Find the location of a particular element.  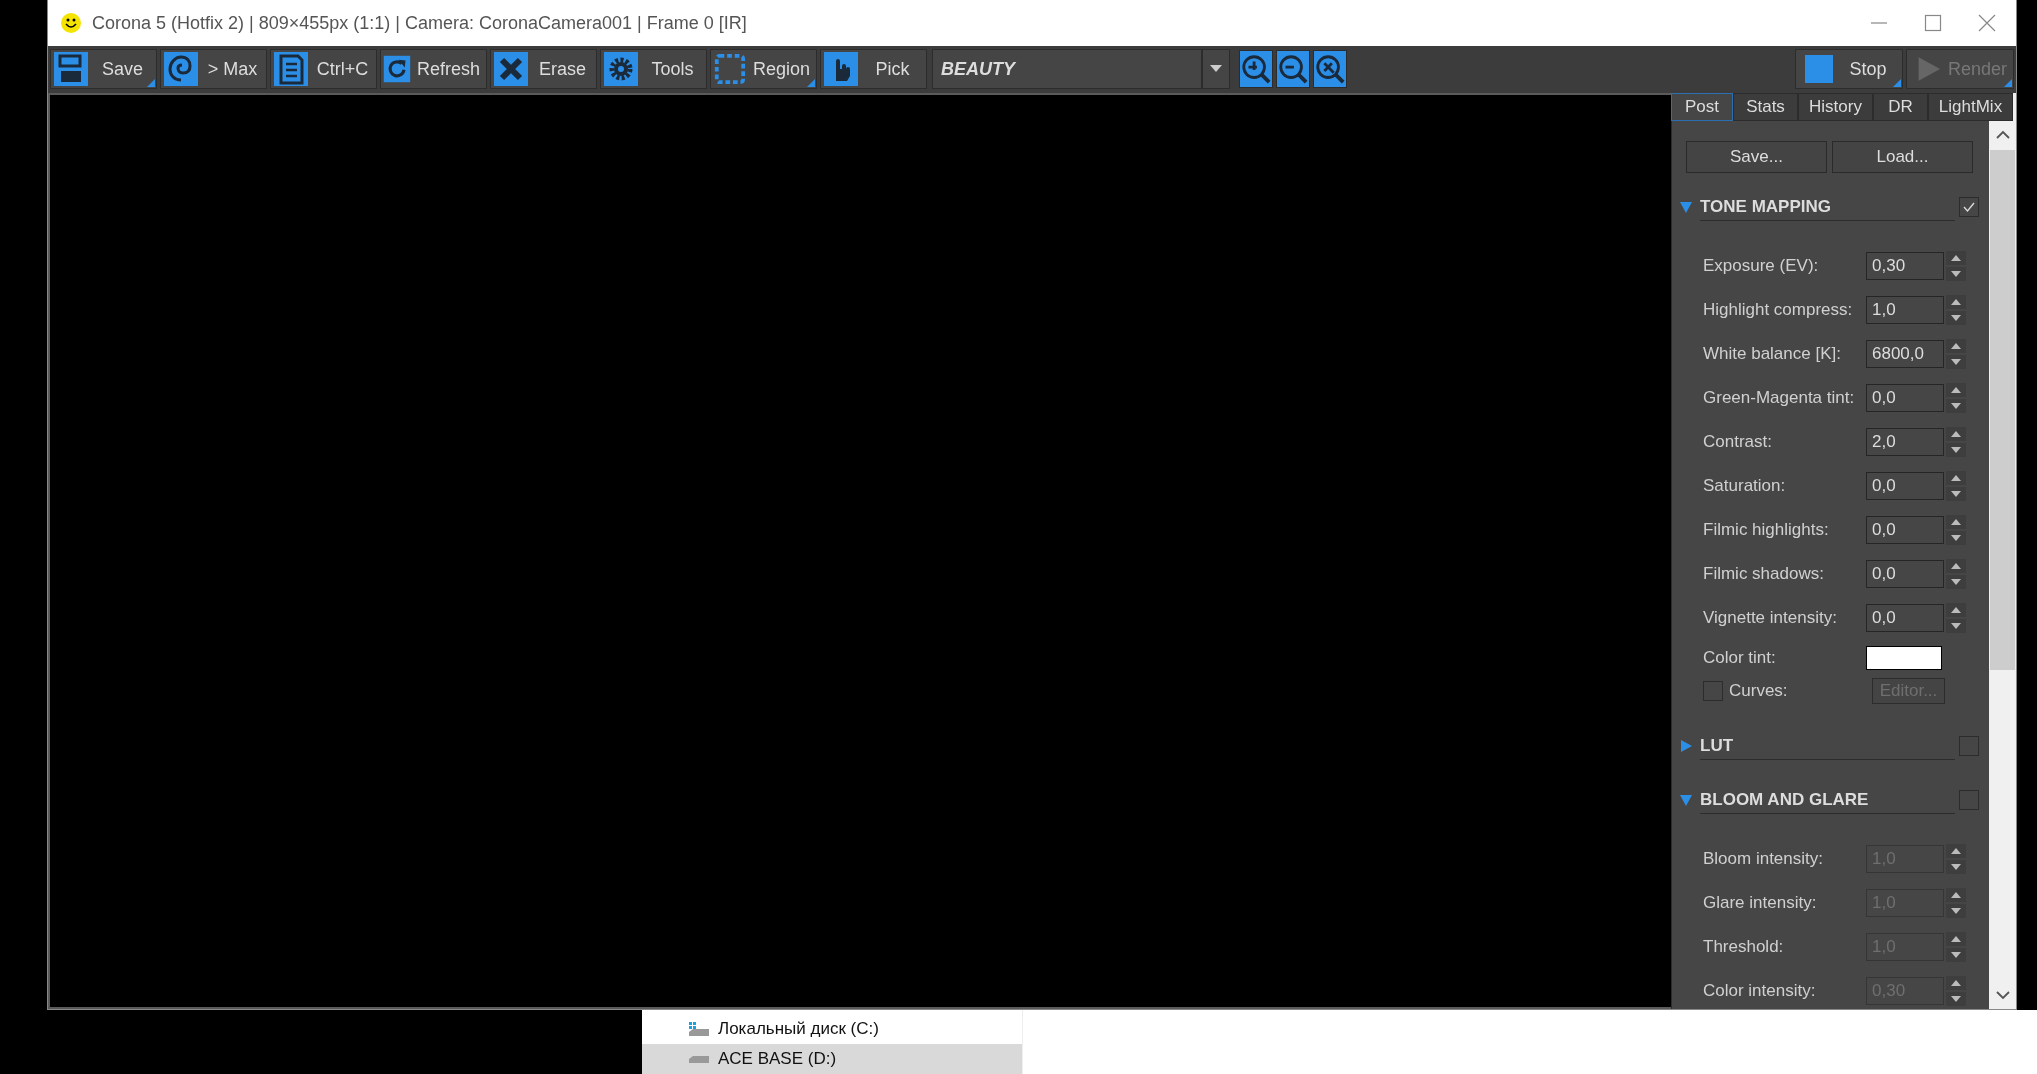

section-title: TONE MAPPING is located at coordinates (1827, 207).